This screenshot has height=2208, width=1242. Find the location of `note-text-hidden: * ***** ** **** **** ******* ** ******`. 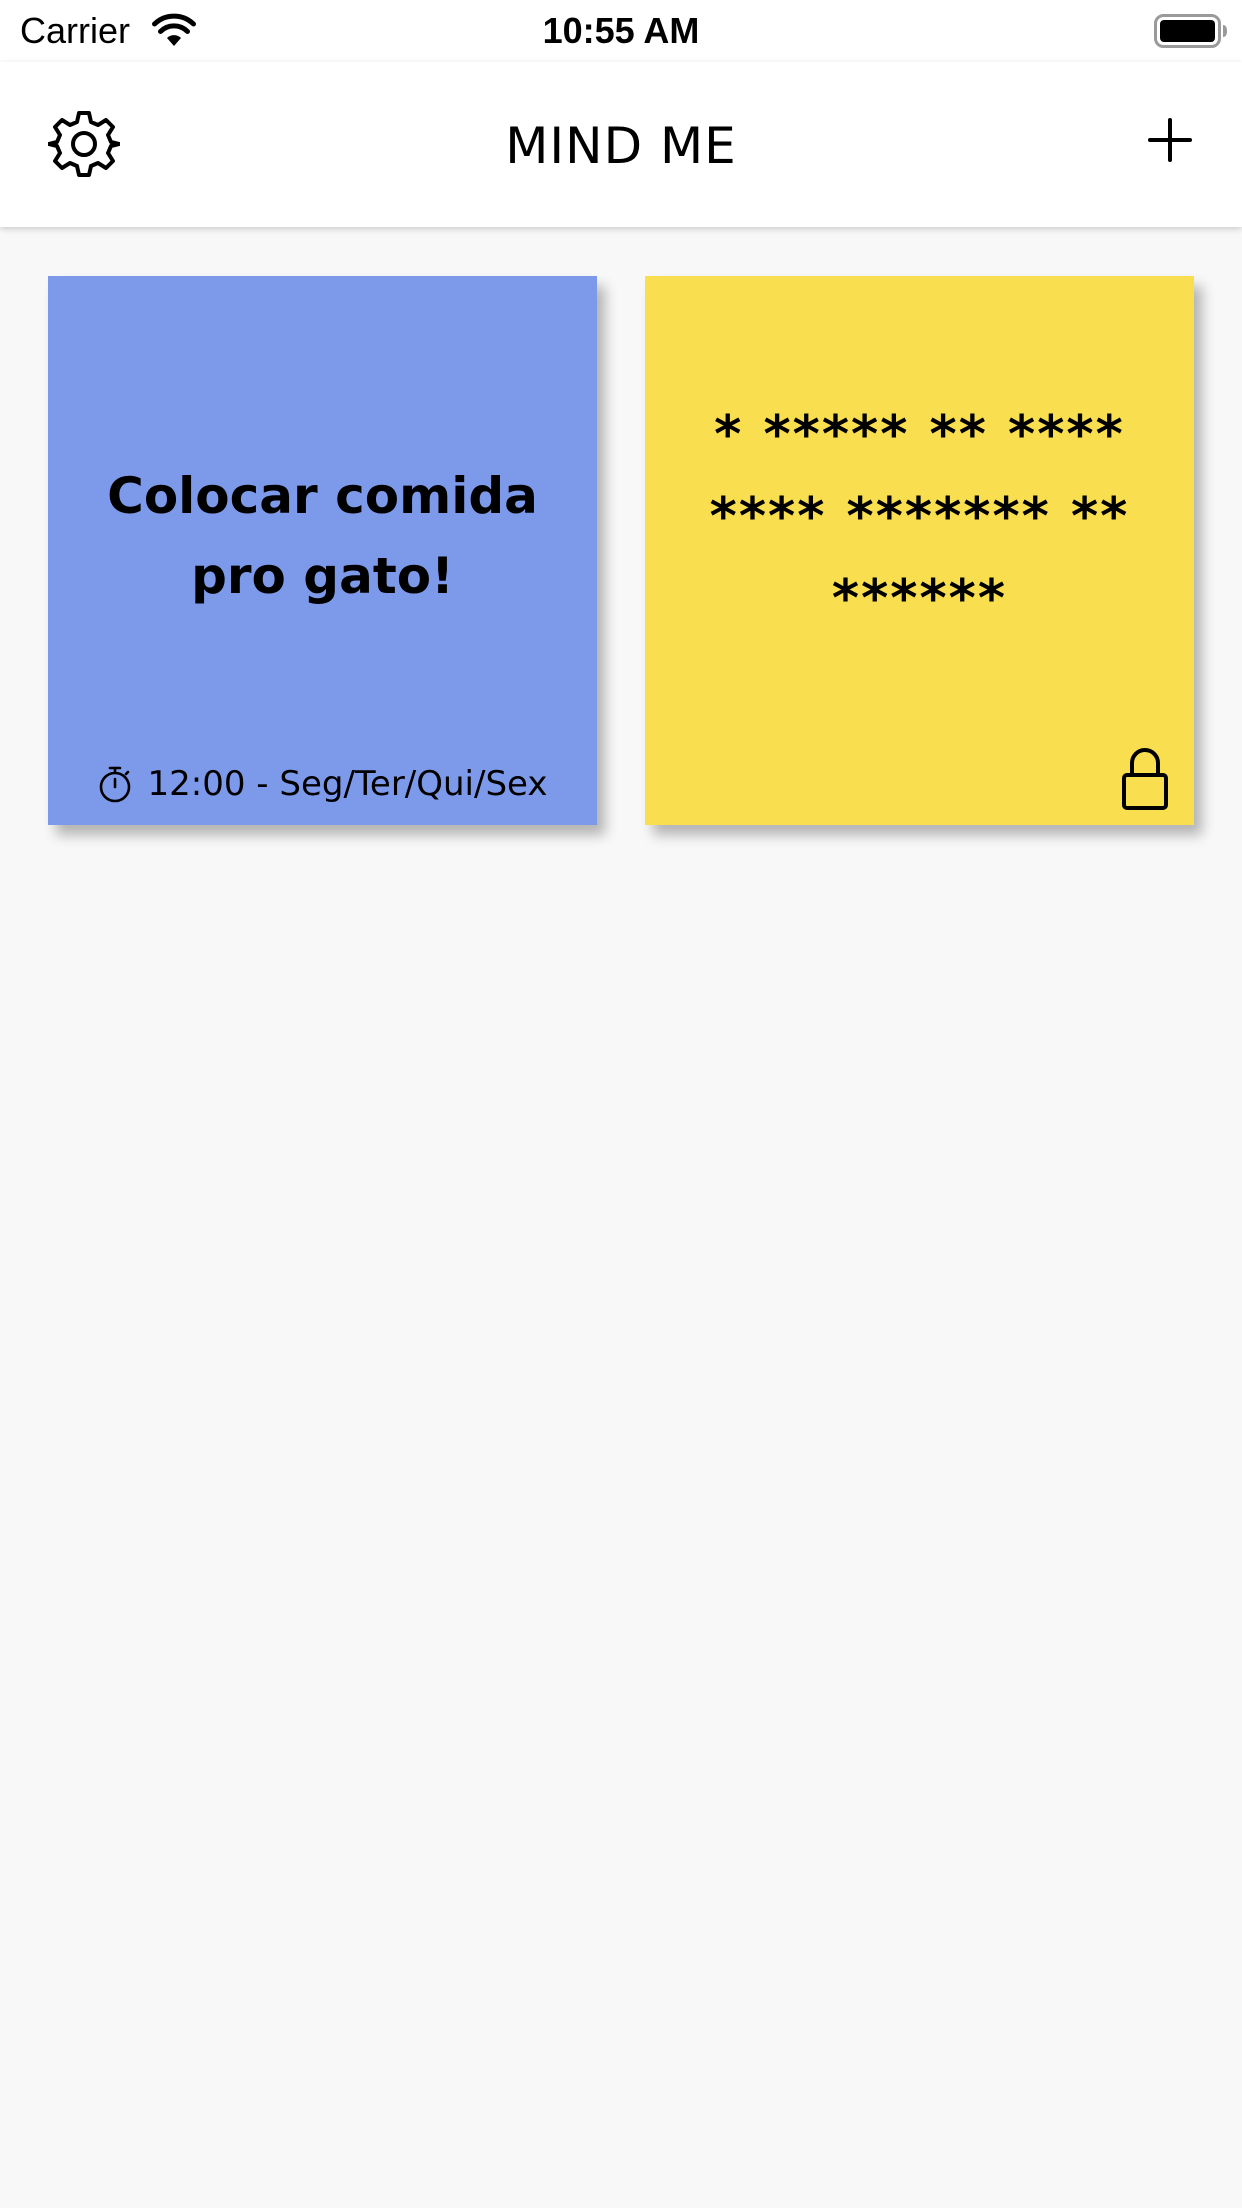

note-text-hidden: * ***** ** **** **** ******* ** ****** is located at coordinates (919, 517).